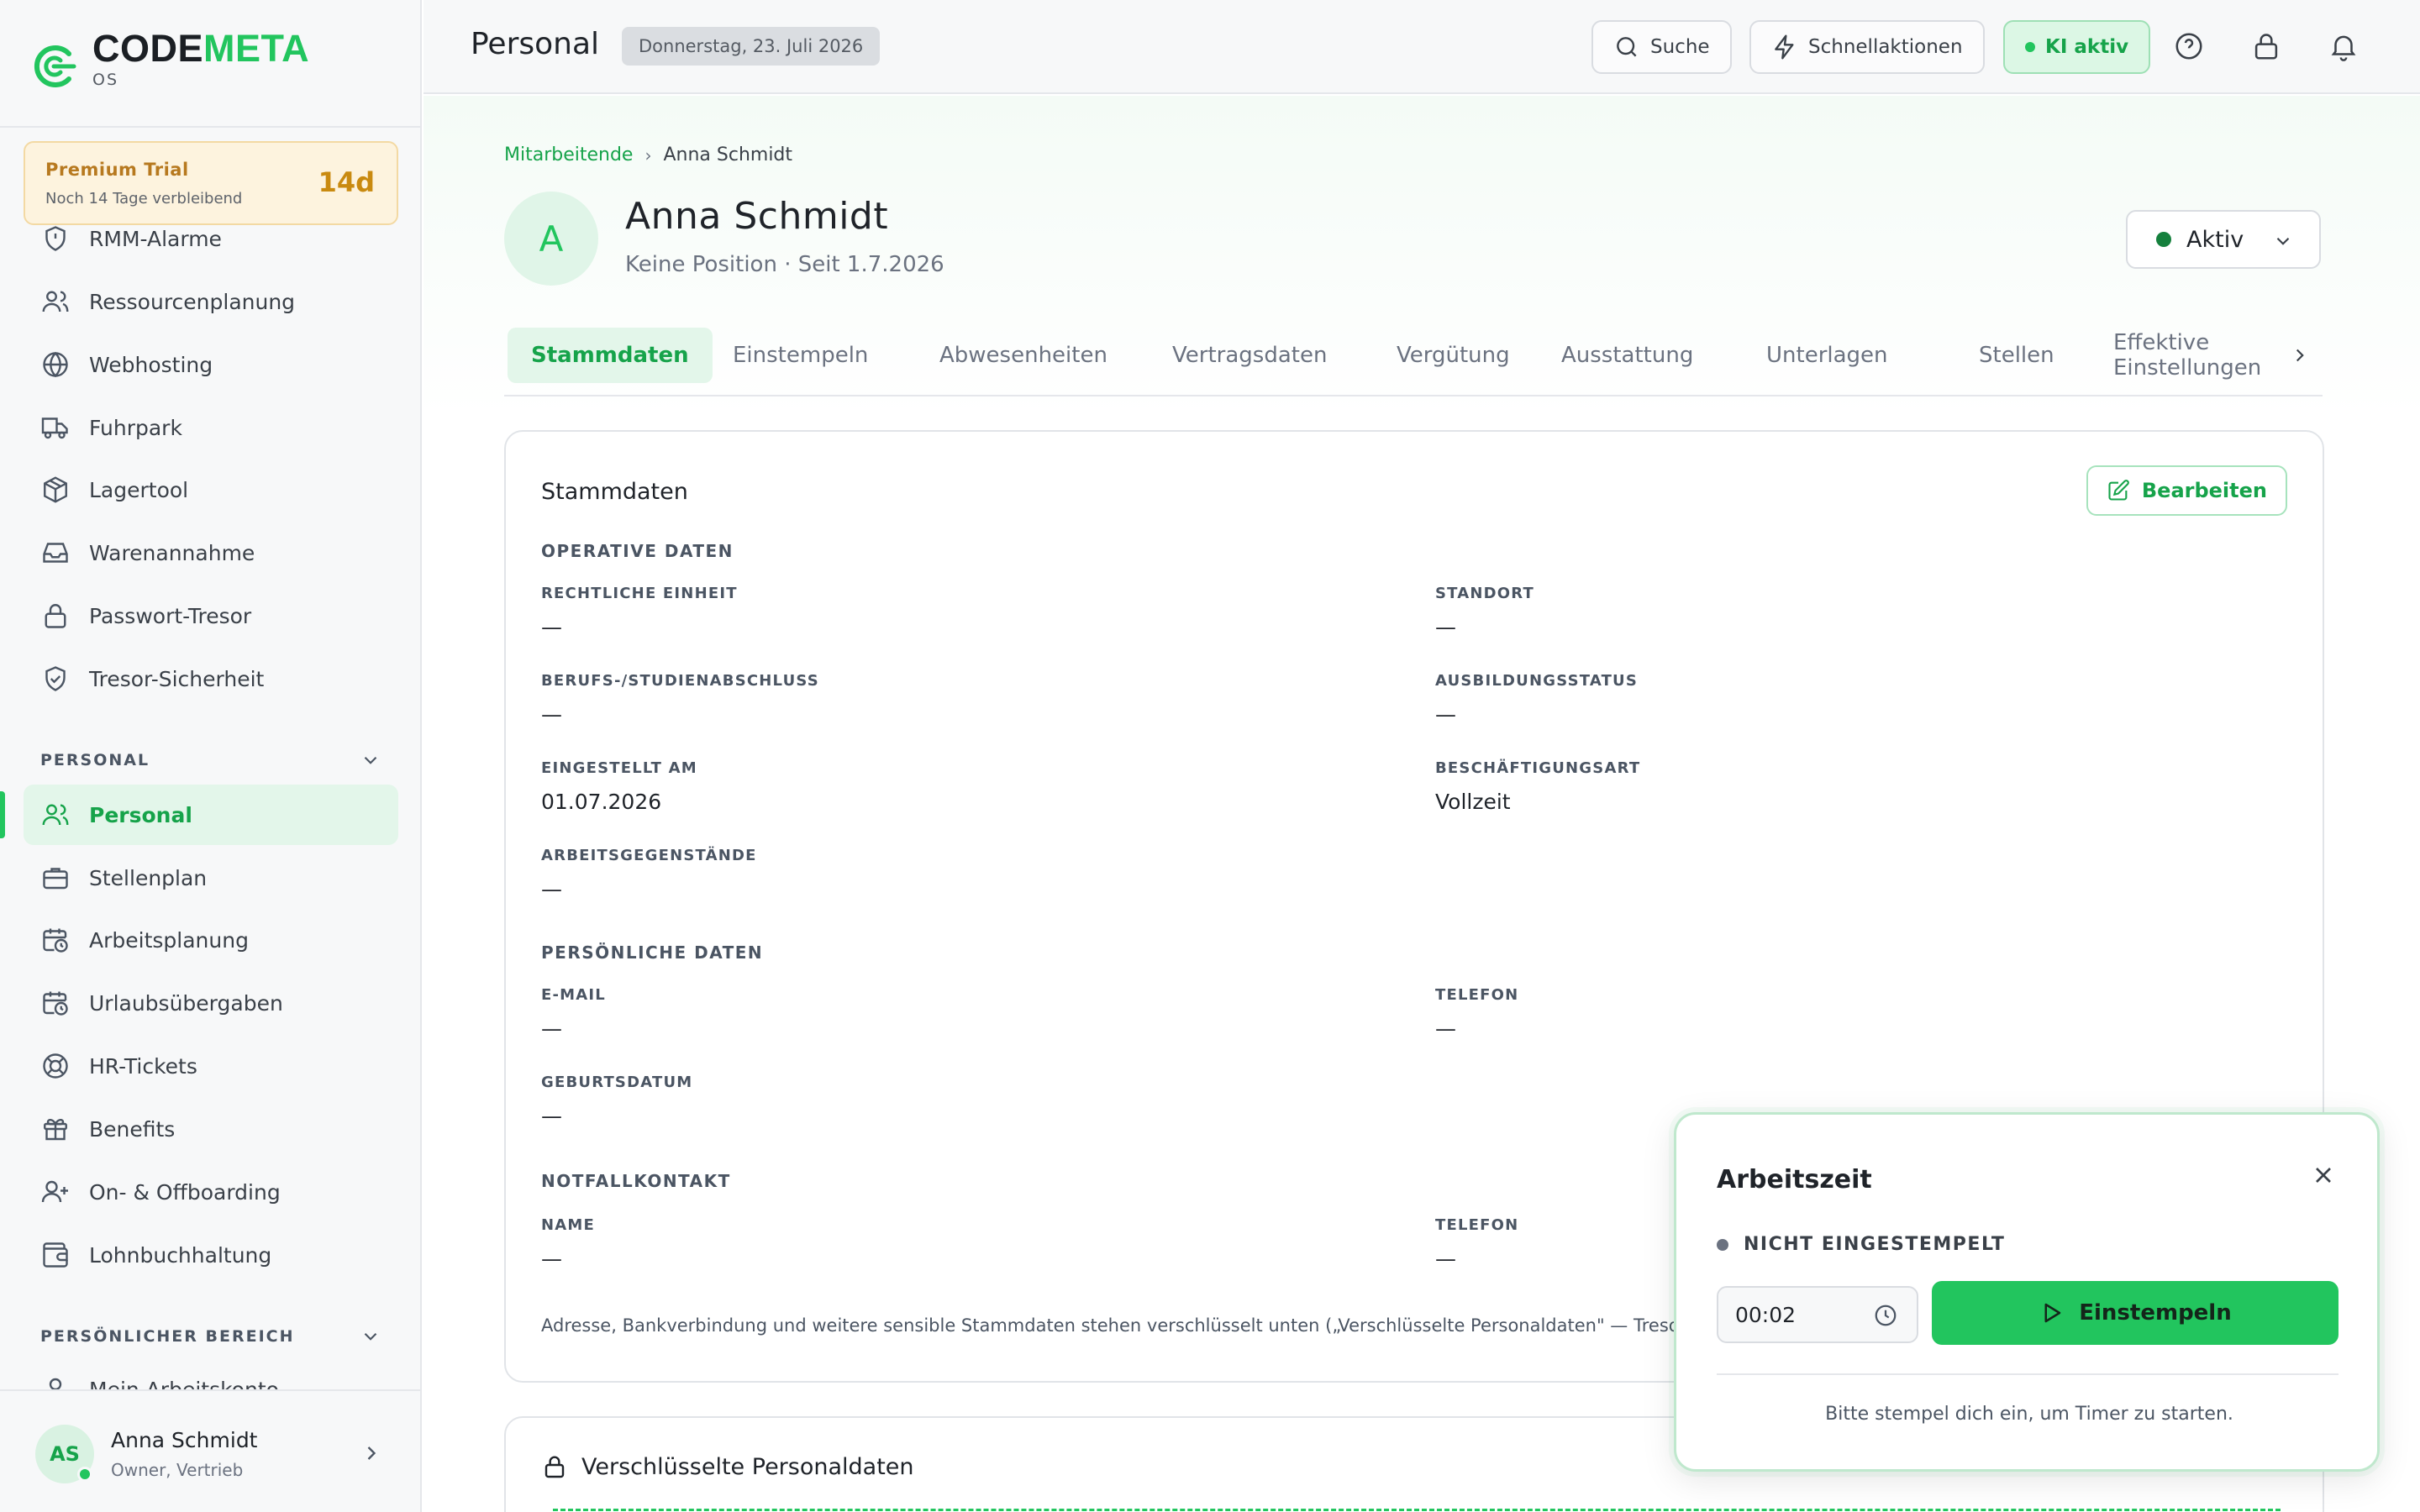  Describe the element at coordinates (211, 552) in the screenshot. I see `sidebar-item-warenannahme: Warenannahme` at that location.